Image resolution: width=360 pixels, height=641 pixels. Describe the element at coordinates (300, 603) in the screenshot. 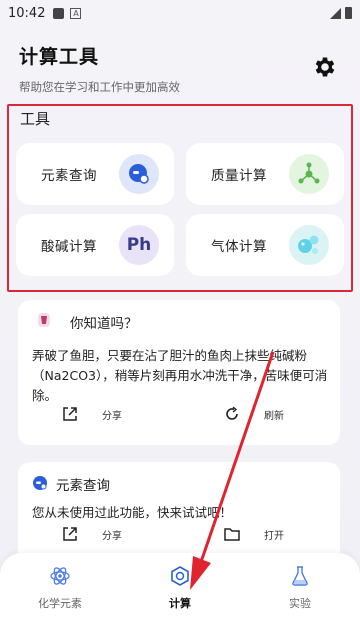

I see `nav-label: 实验` at that location.